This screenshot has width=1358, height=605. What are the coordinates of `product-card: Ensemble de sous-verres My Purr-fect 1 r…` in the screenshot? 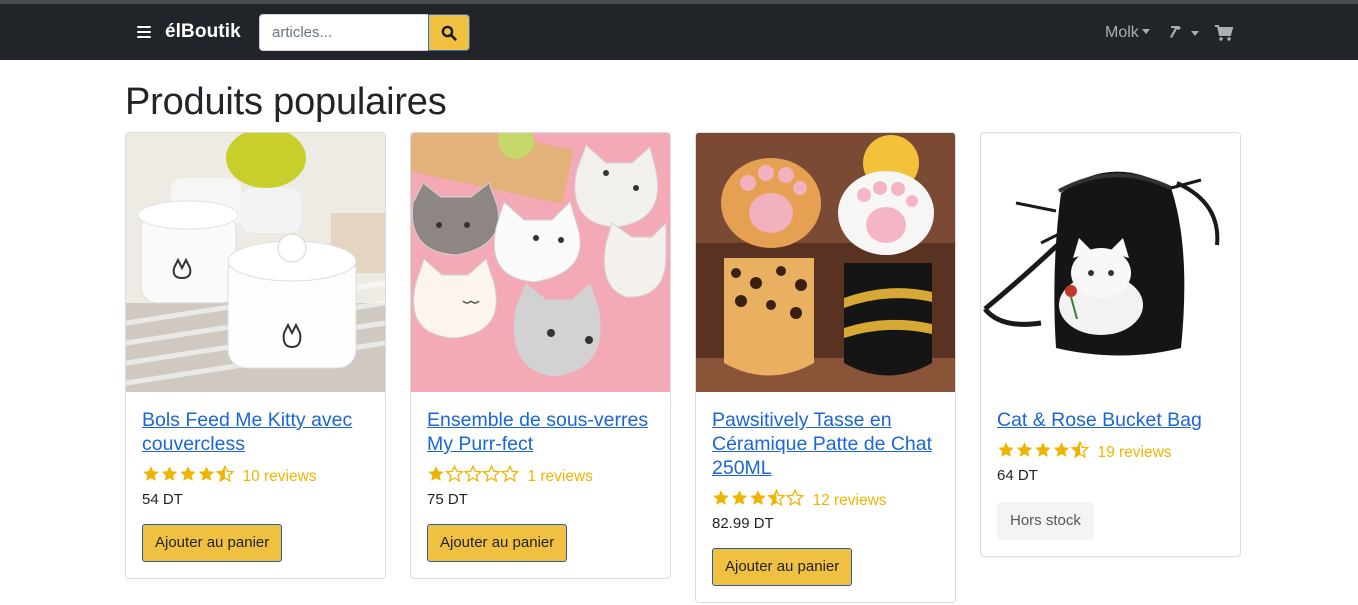 It's located at (540, 355).